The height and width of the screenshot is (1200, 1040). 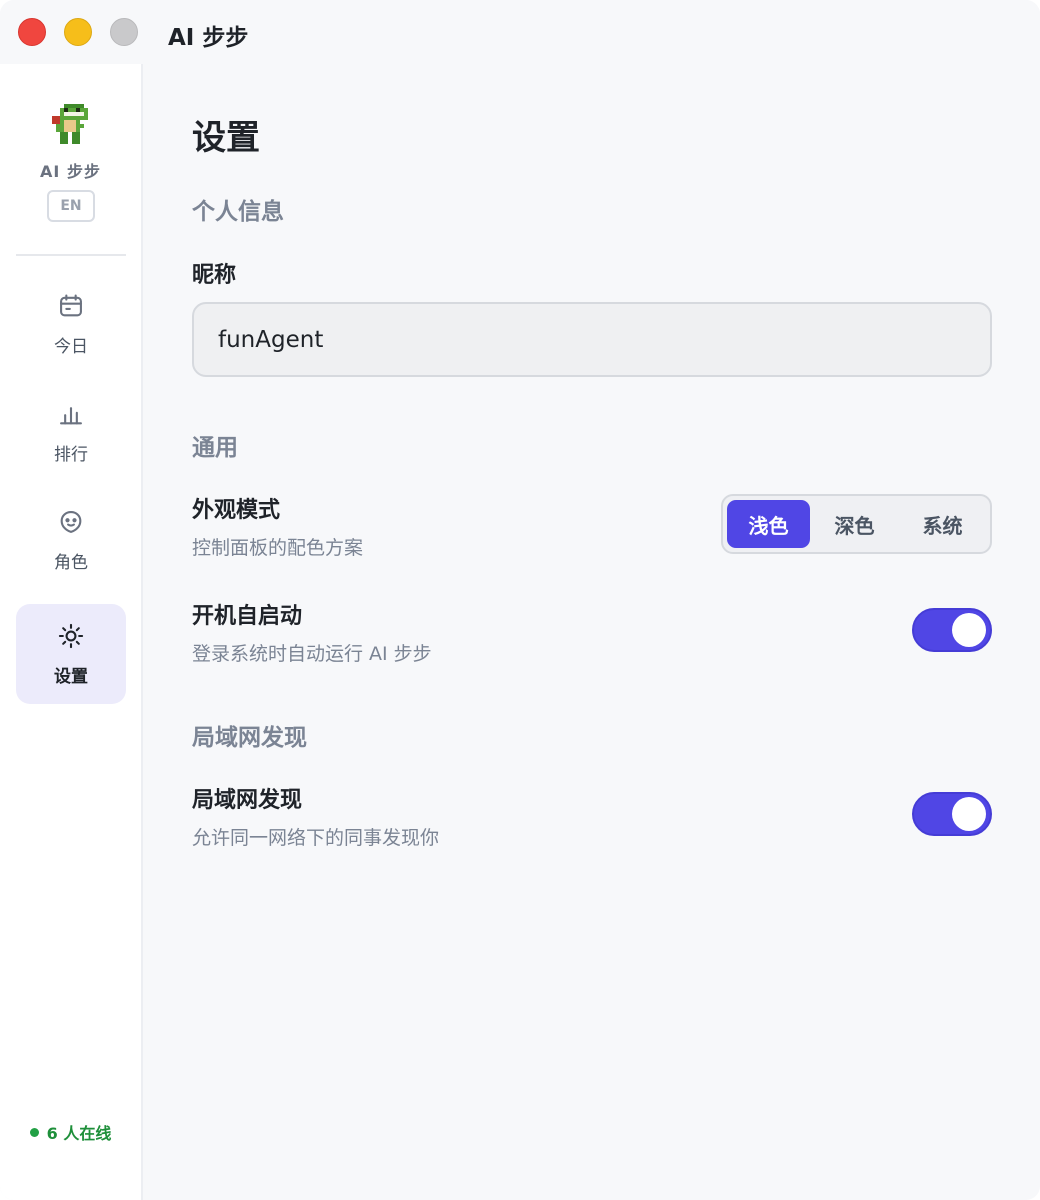 I want to click on sun-gear-icon, so click(x=71, y=635).